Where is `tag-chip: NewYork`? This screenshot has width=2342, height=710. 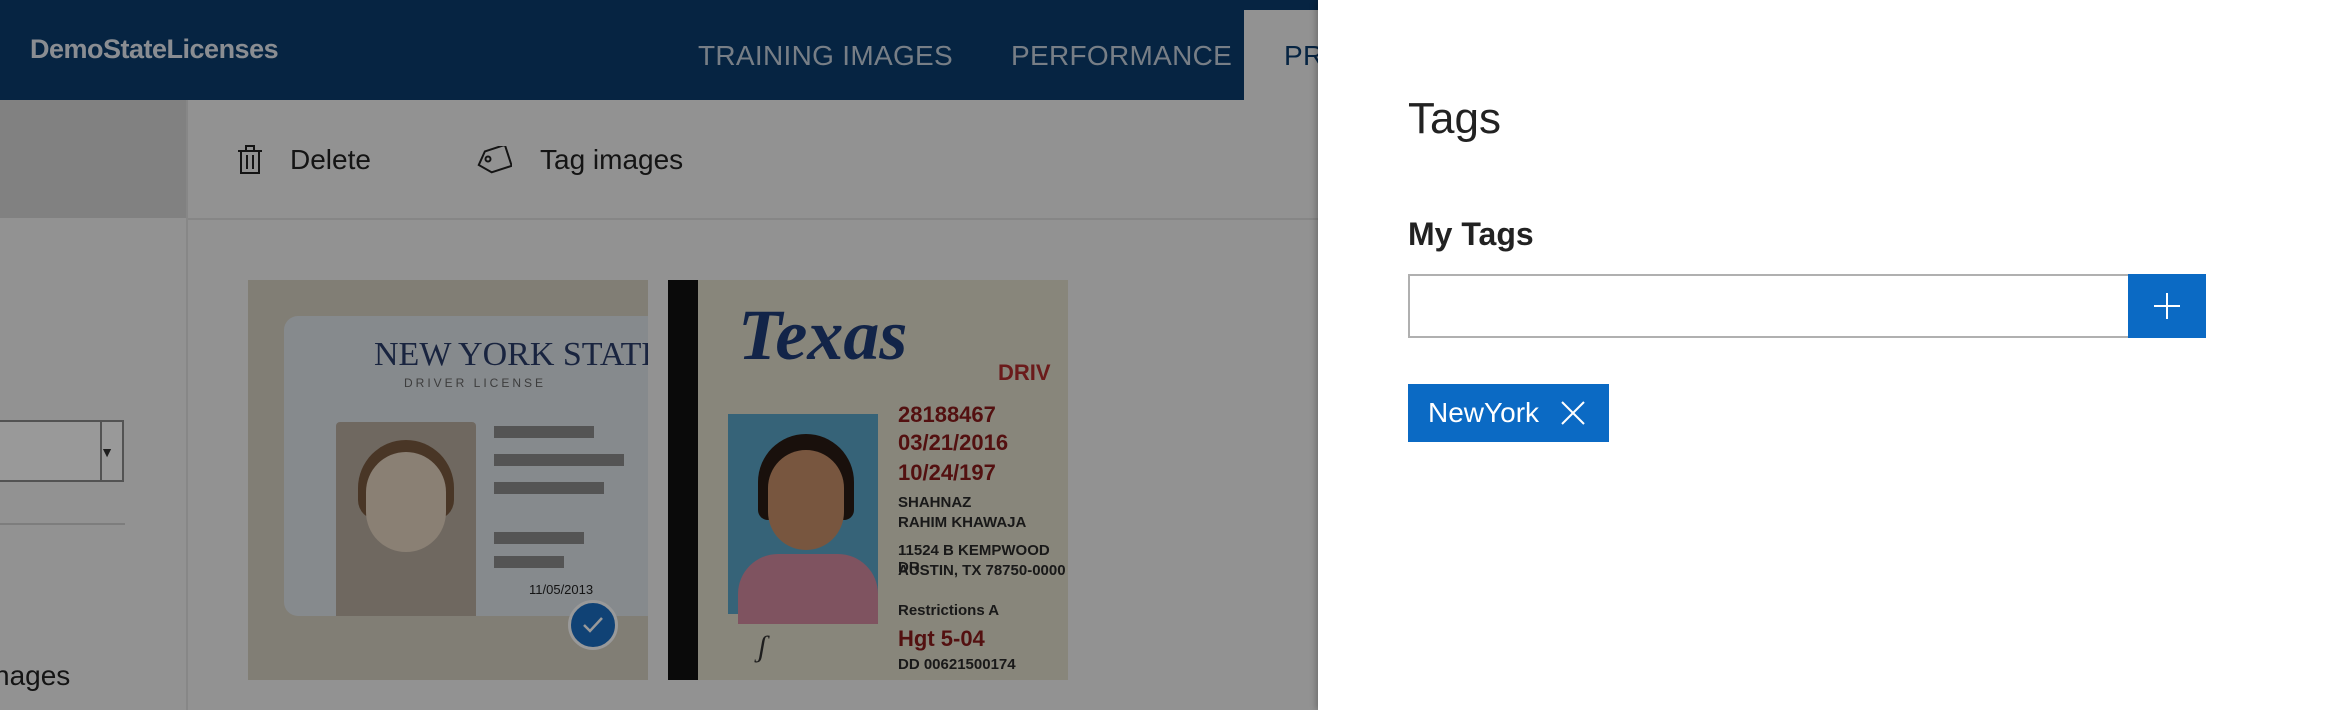
tag-chip: NewYork is located at coordinates (1509, 413).